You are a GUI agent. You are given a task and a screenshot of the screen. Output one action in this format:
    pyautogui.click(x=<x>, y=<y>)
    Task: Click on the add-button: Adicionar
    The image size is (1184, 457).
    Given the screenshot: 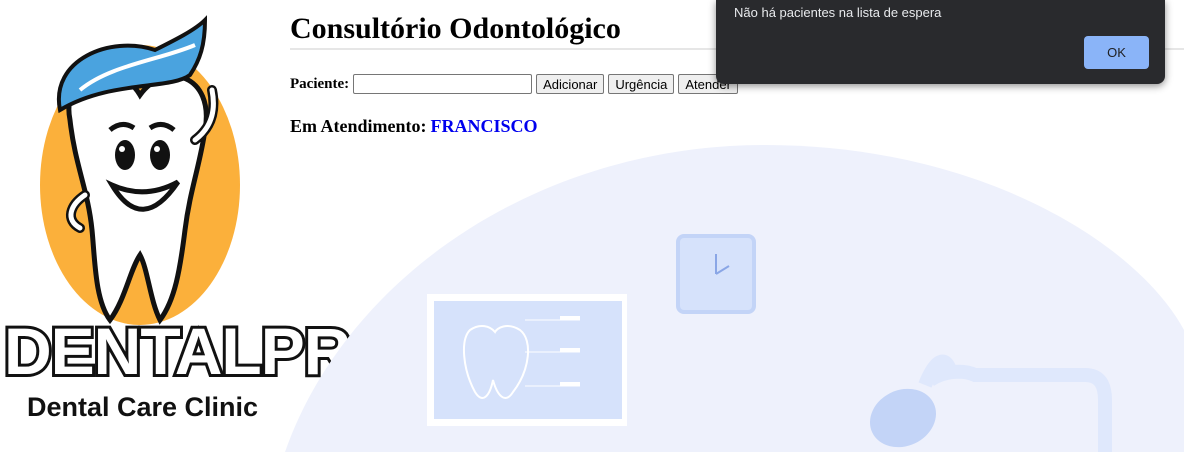 What is the action you would take?
    pyautogui.click(x=570, y=84)
    